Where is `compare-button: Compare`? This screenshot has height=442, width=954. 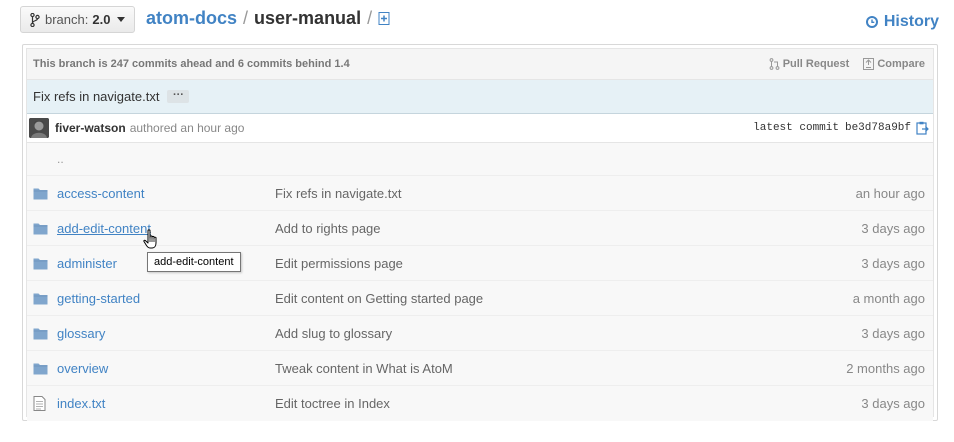
compare-button: Compare is located at coordinates (894, 64).